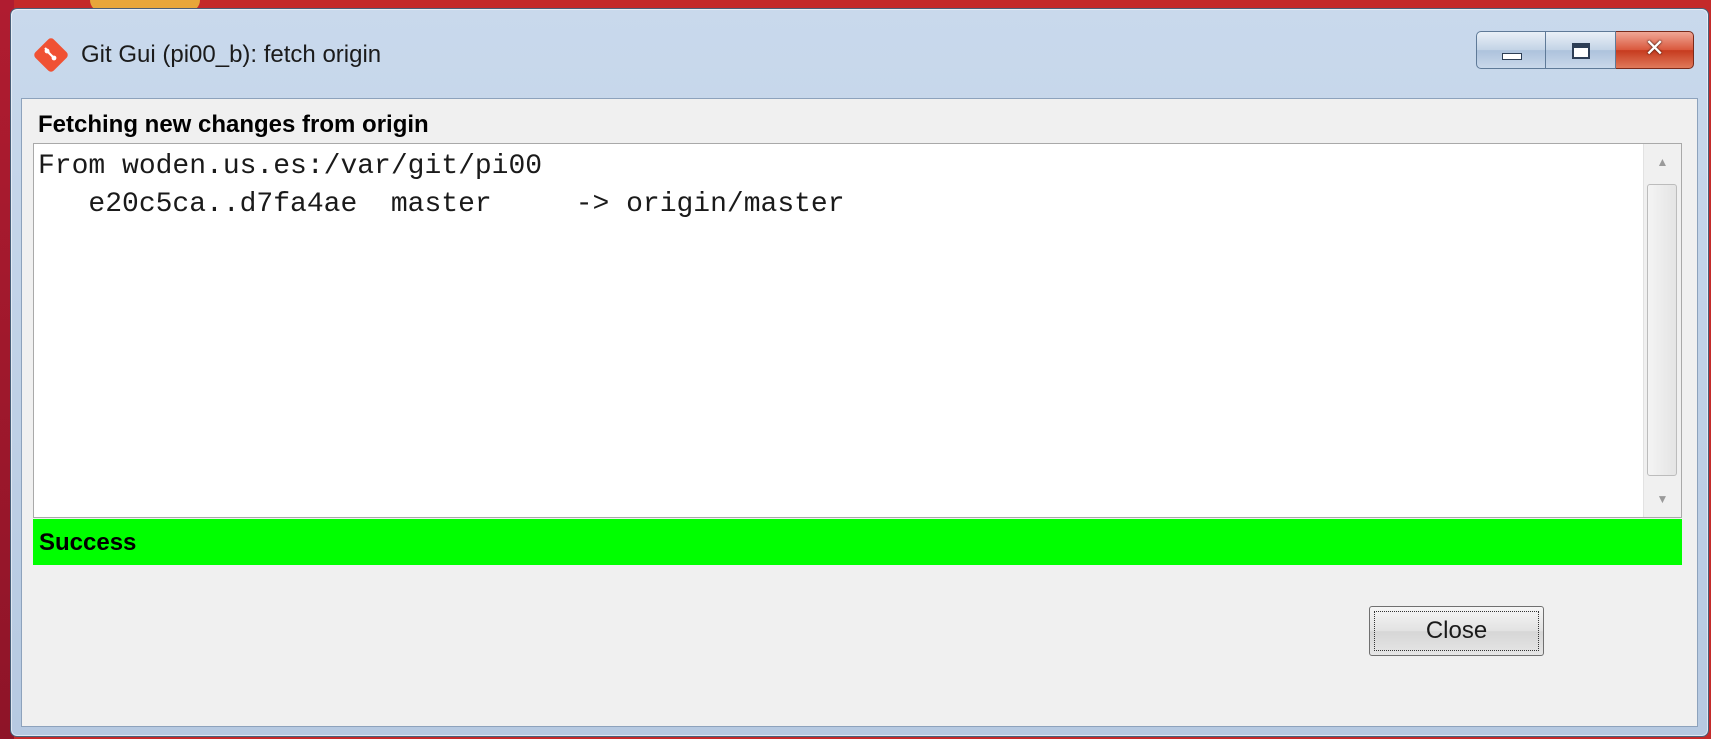 The width and height of the screenshot is (1711, 739). I want to click on log-line: e20c5ca..d7fa4ae master -> origin/master, so click(441, 204).